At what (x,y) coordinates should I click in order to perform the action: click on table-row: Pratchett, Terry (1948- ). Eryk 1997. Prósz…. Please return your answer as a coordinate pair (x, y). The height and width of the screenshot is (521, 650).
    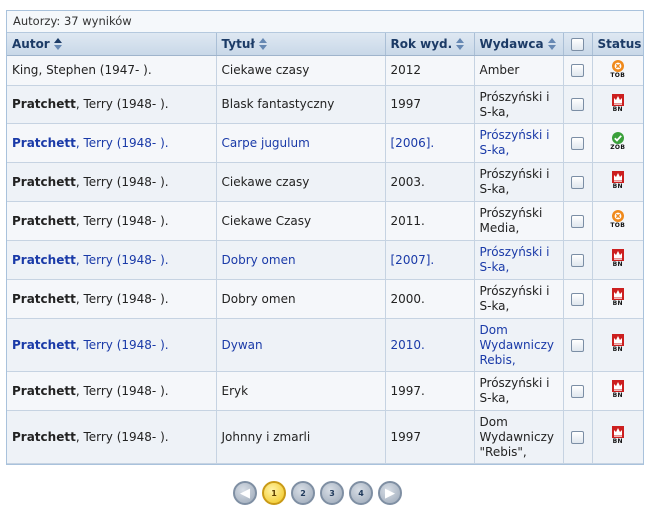
    Looking at the image, I should click on (325, 391).